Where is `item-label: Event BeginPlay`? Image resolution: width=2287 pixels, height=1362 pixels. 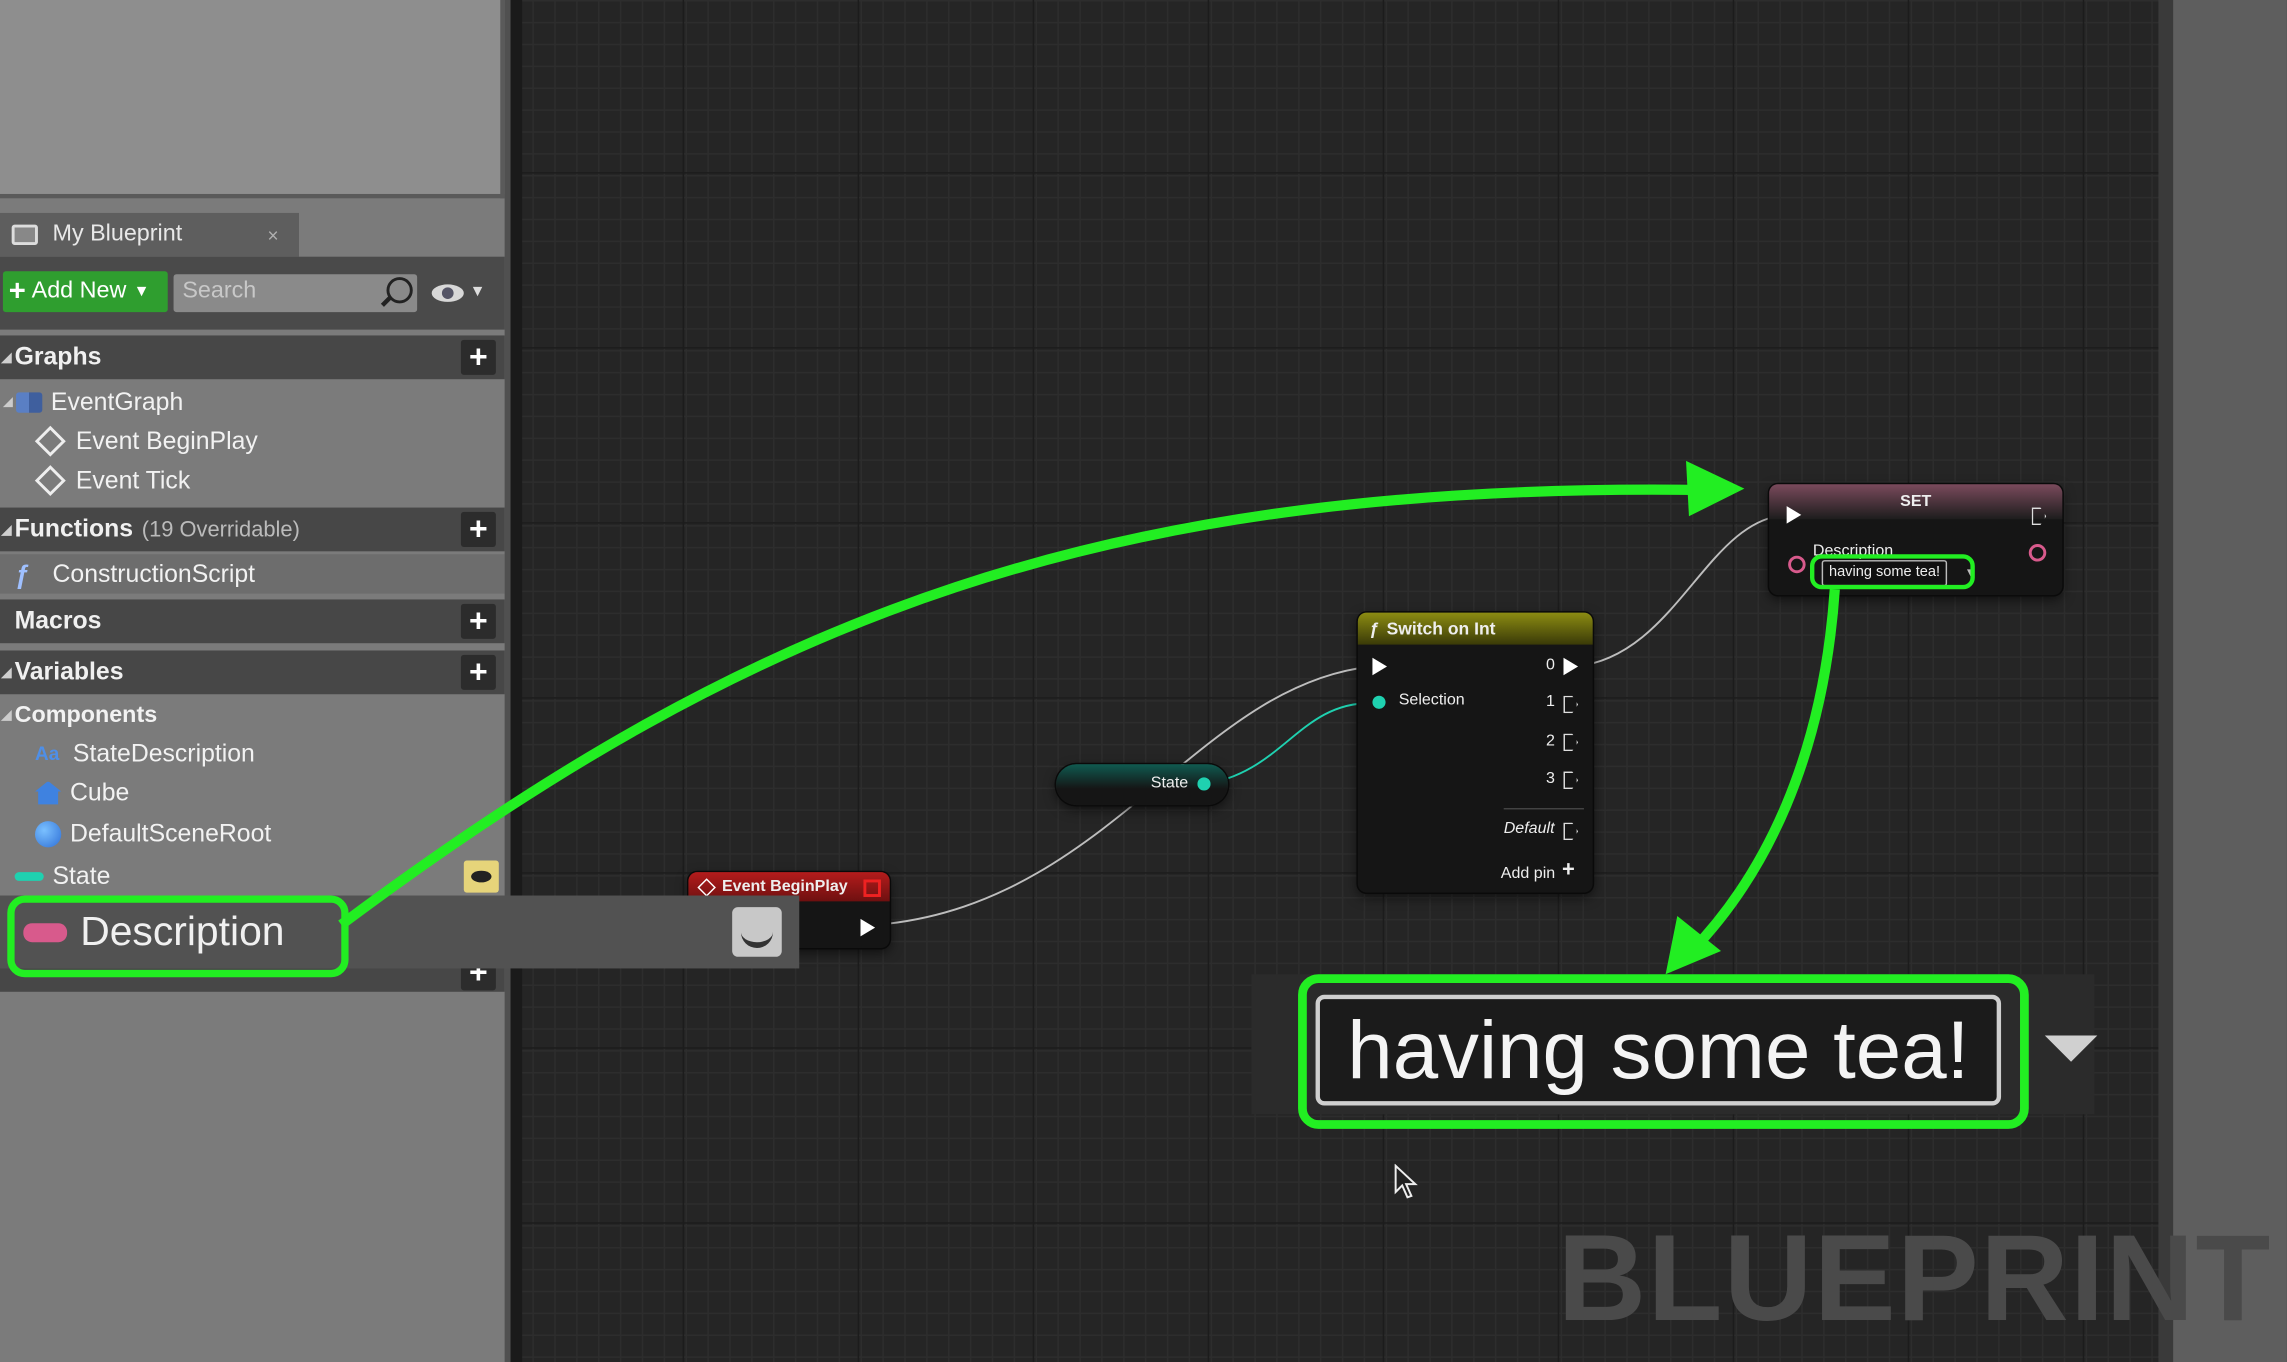 item-label: Event BeginPlay is located at coordinates (166, 440).